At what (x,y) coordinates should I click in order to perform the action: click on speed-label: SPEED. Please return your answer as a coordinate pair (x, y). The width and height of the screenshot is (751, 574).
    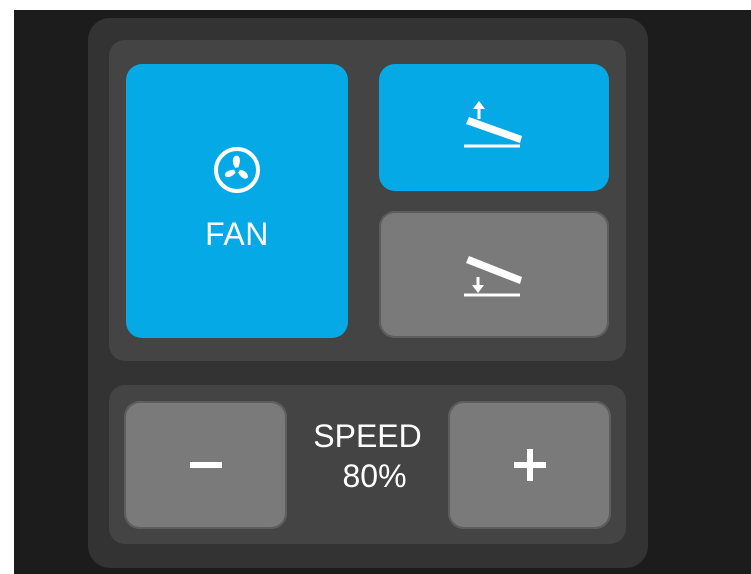
    Looking at the image, I should click on (367, 436).